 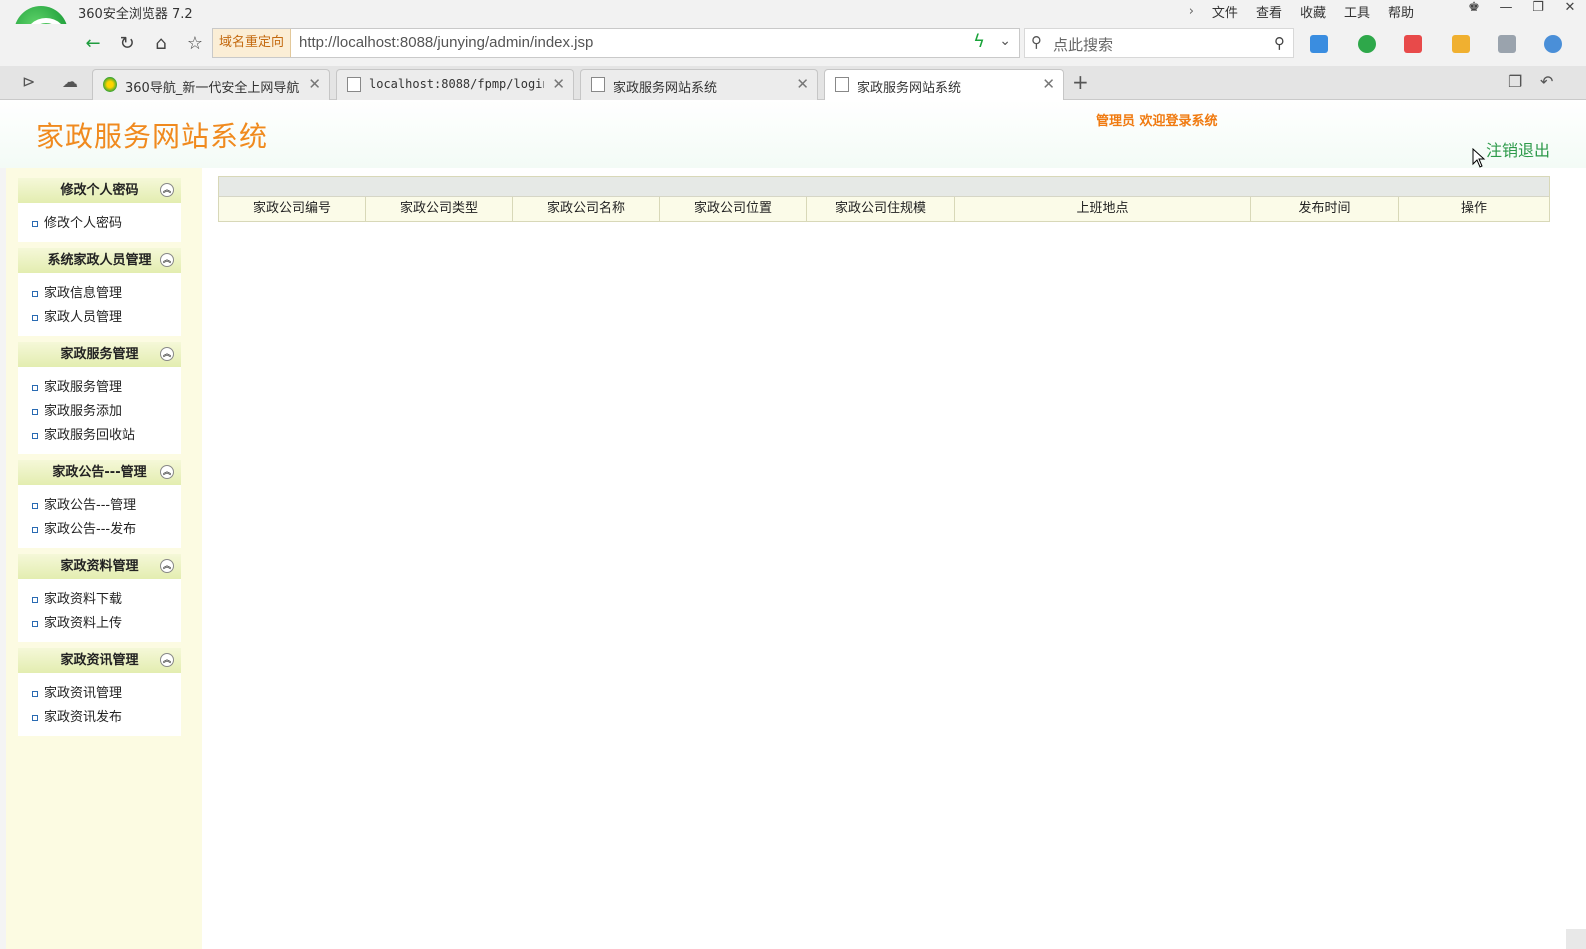 What do you see at coordinates (99, 472) in the screenshot?
I see `group-header-notice: 家政公告---管理 ︽` at bounding box center [99, 472].